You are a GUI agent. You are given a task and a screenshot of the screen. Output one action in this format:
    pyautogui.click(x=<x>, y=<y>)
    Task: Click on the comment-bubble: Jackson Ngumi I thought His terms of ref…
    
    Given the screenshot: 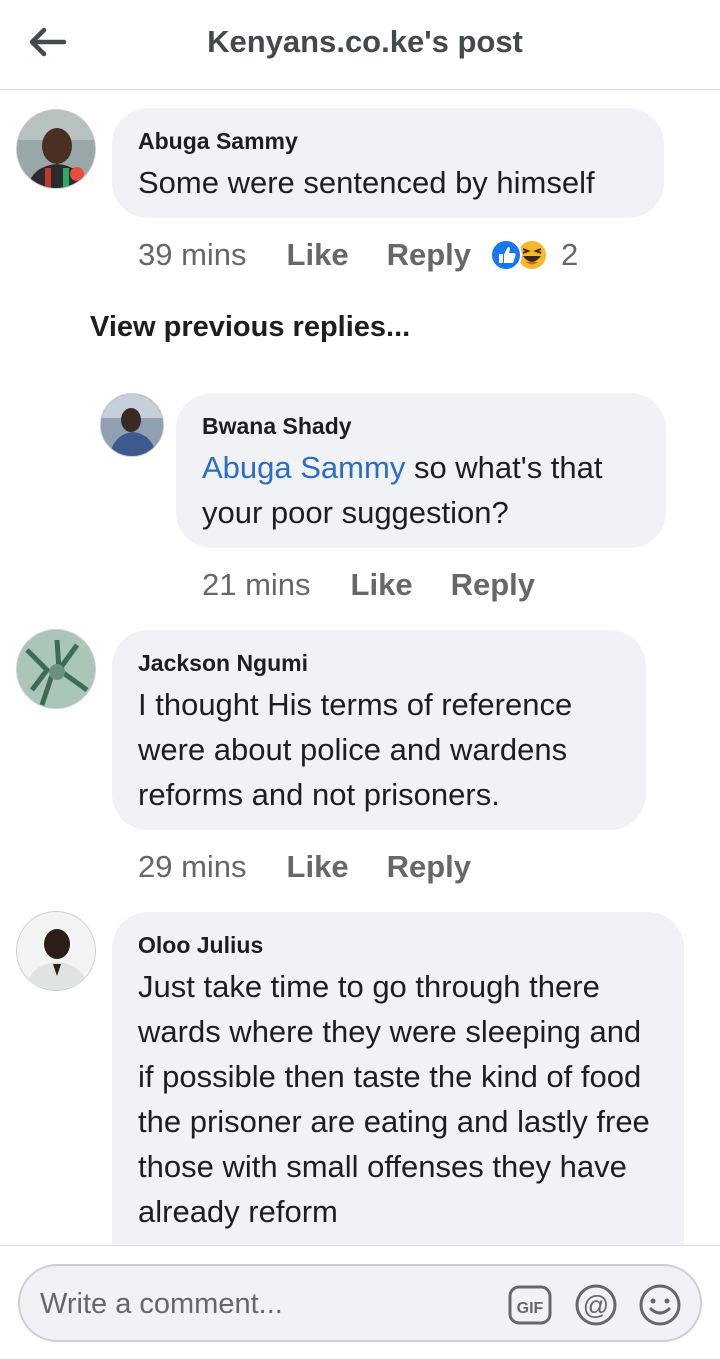 What is the action you would take?
    pyautogui.click(x=379, y=730)
    